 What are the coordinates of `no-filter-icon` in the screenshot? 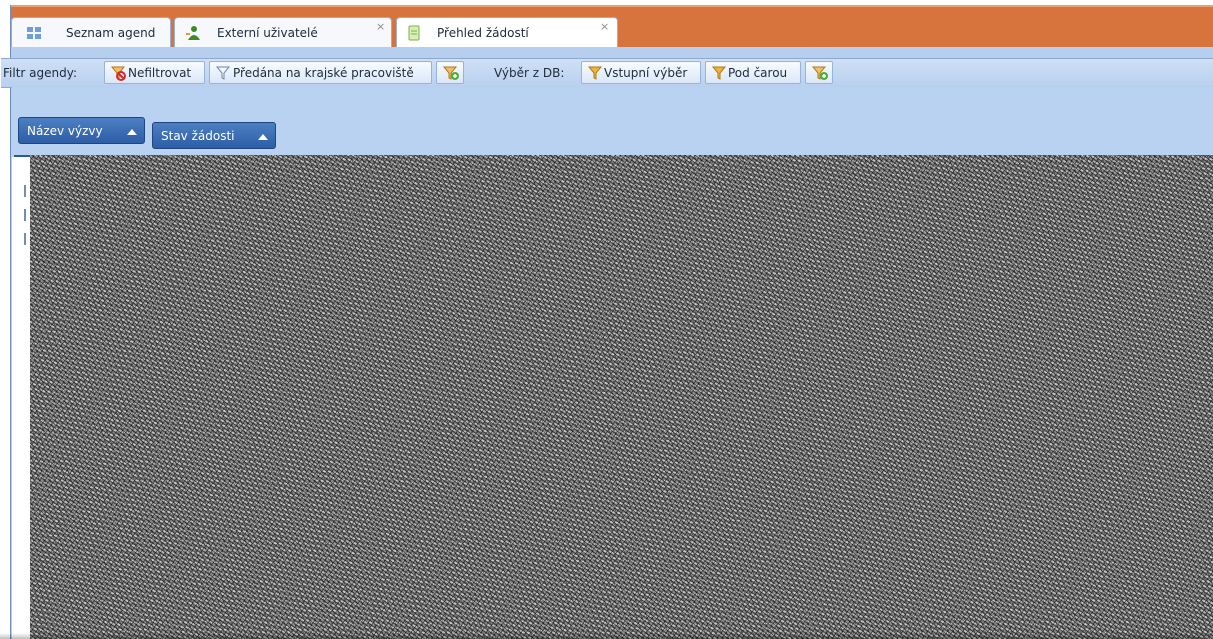 It's located at (118, 73).